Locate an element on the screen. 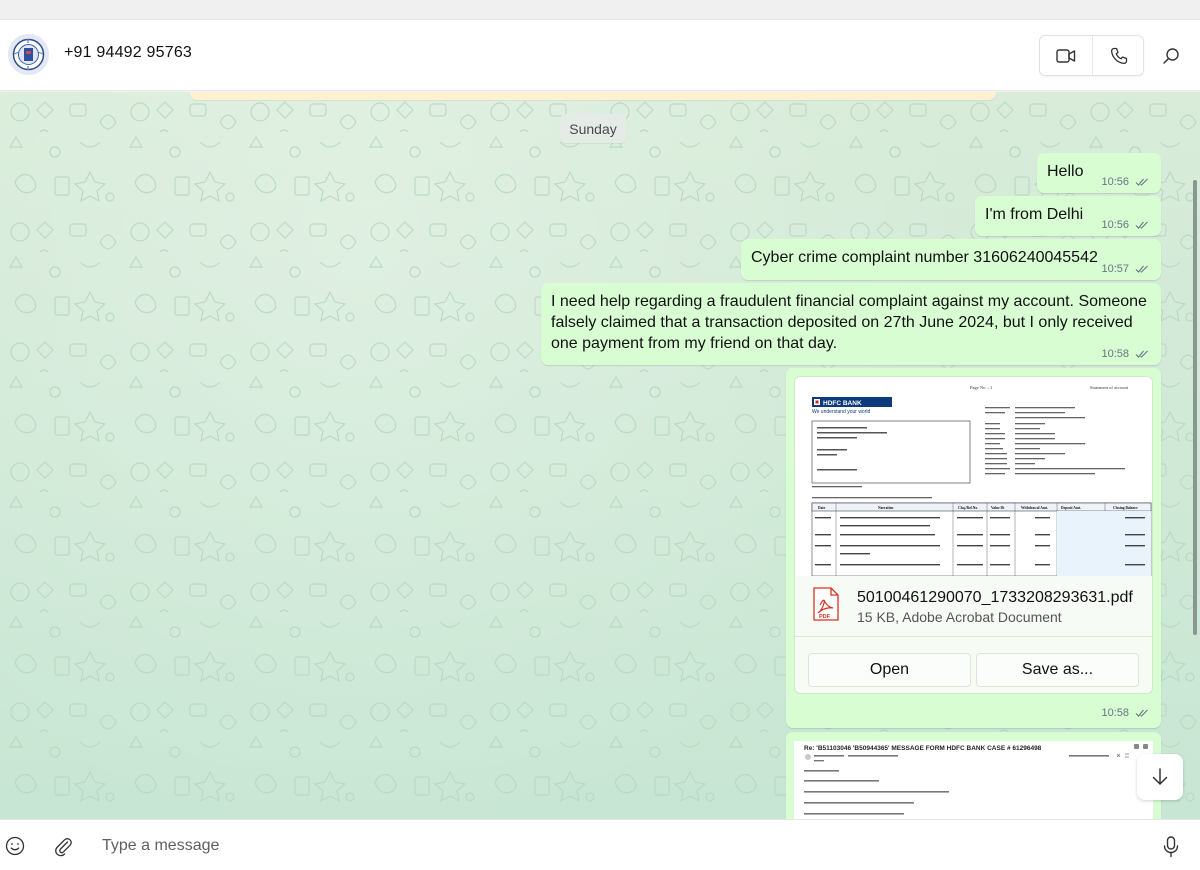  message-bubble: I'm from Delhi 10:56 is located at coordinates (1068, 216).